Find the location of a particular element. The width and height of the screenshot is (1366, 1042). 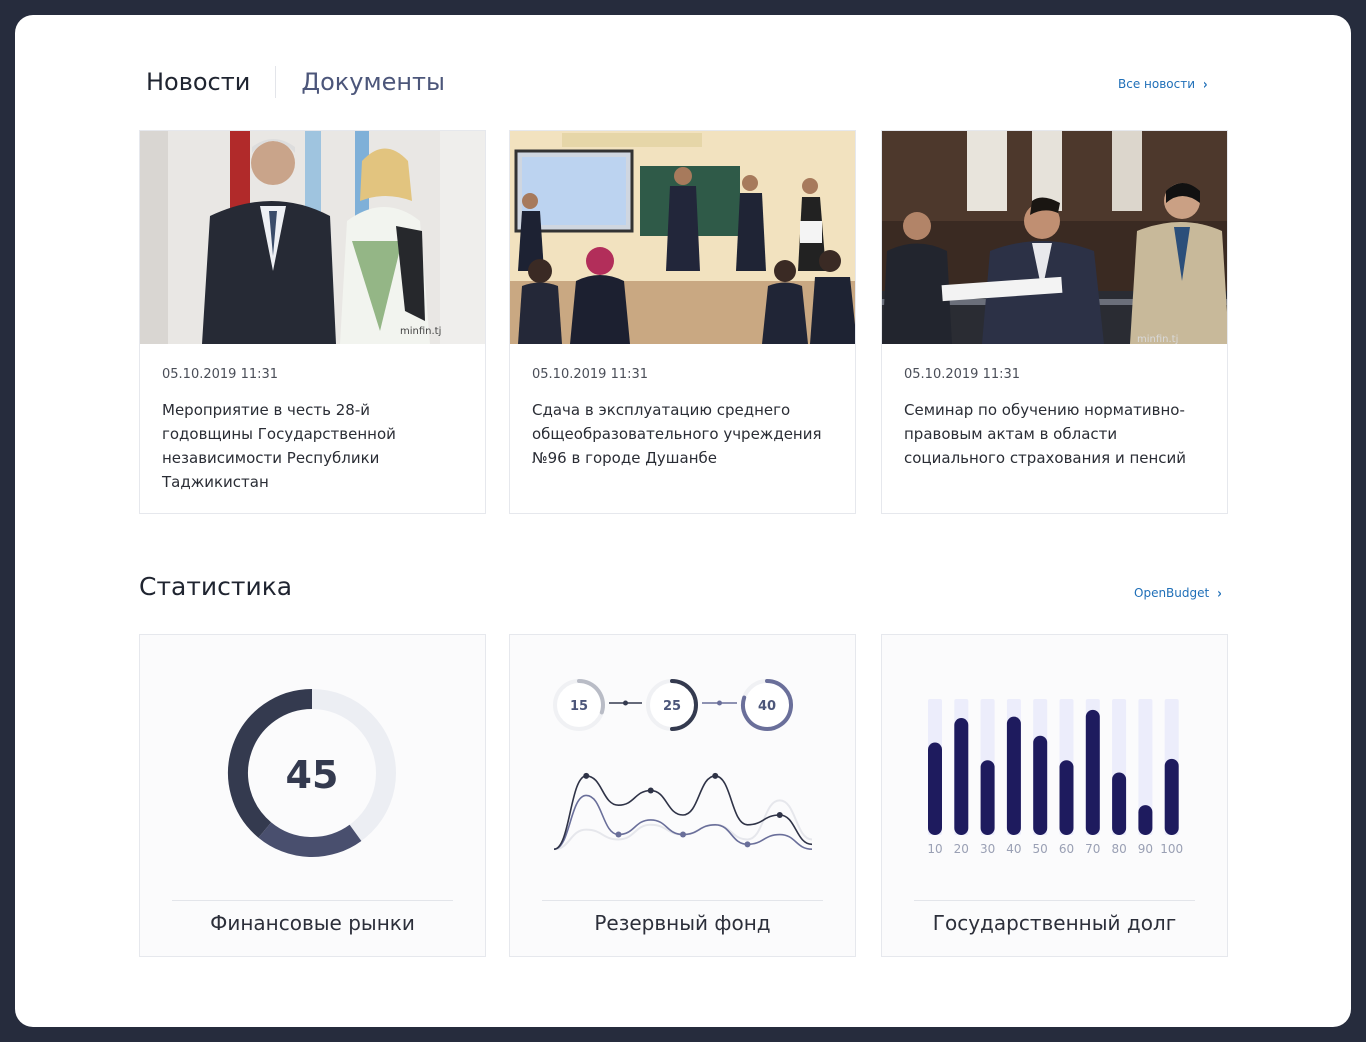

stat-card-reserve-fund: 15 25 40 Резервный фонд is located at coordinates (682, 795).